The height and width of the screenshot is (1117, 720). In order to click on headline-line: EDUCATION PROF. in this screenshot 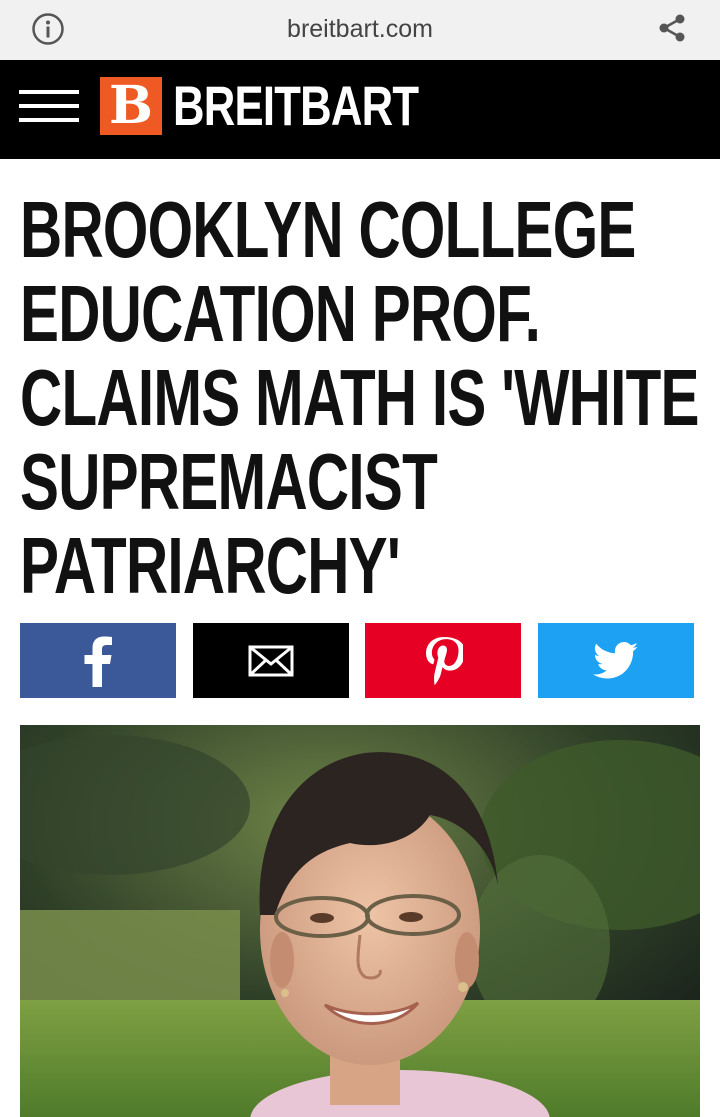, I will do `click(280, 313)`.